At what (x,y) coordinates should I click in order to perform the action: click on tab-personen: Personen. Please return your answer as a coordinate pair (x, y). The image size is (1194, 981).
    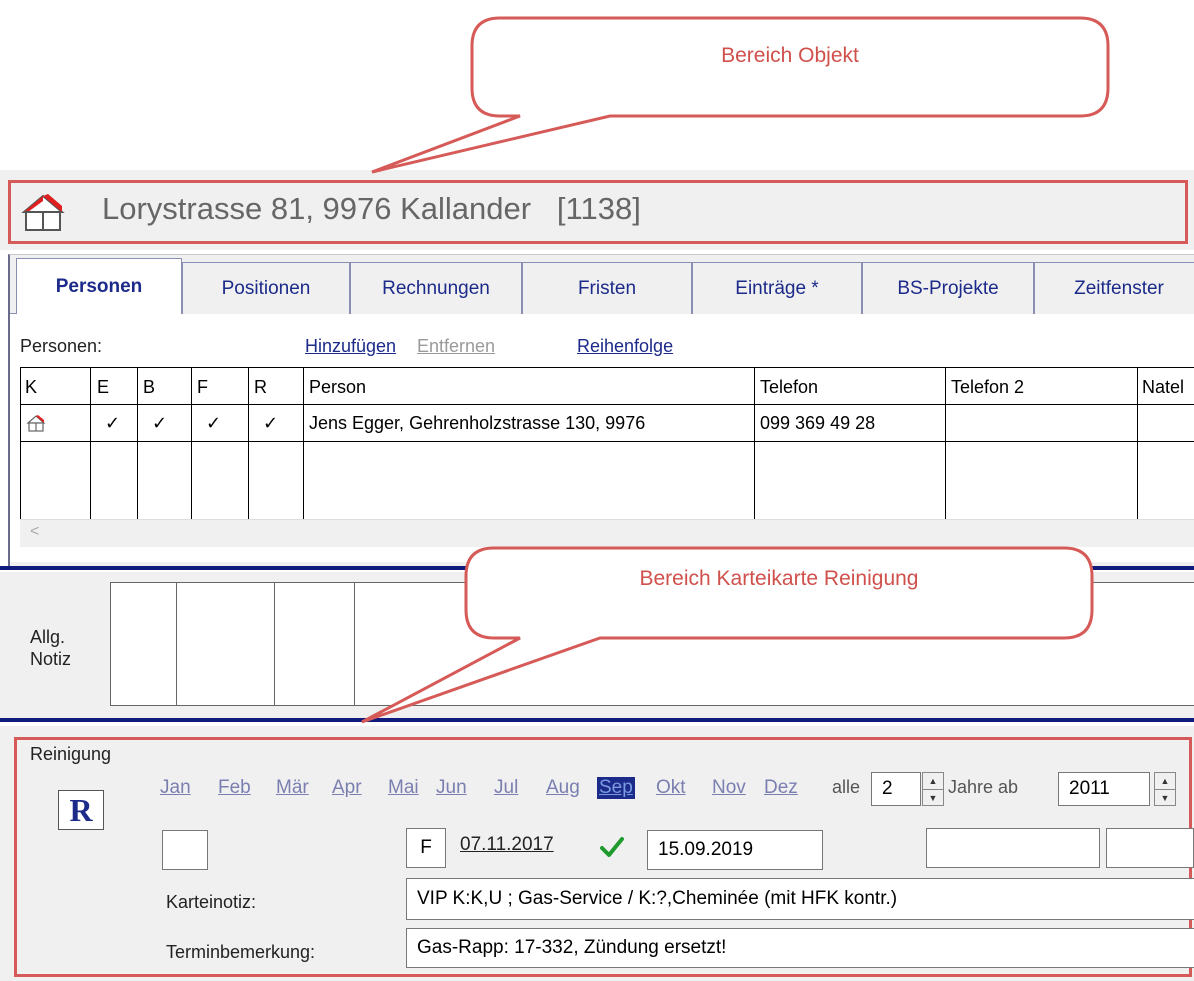
    Looking at the image, I should click on (99, 286).